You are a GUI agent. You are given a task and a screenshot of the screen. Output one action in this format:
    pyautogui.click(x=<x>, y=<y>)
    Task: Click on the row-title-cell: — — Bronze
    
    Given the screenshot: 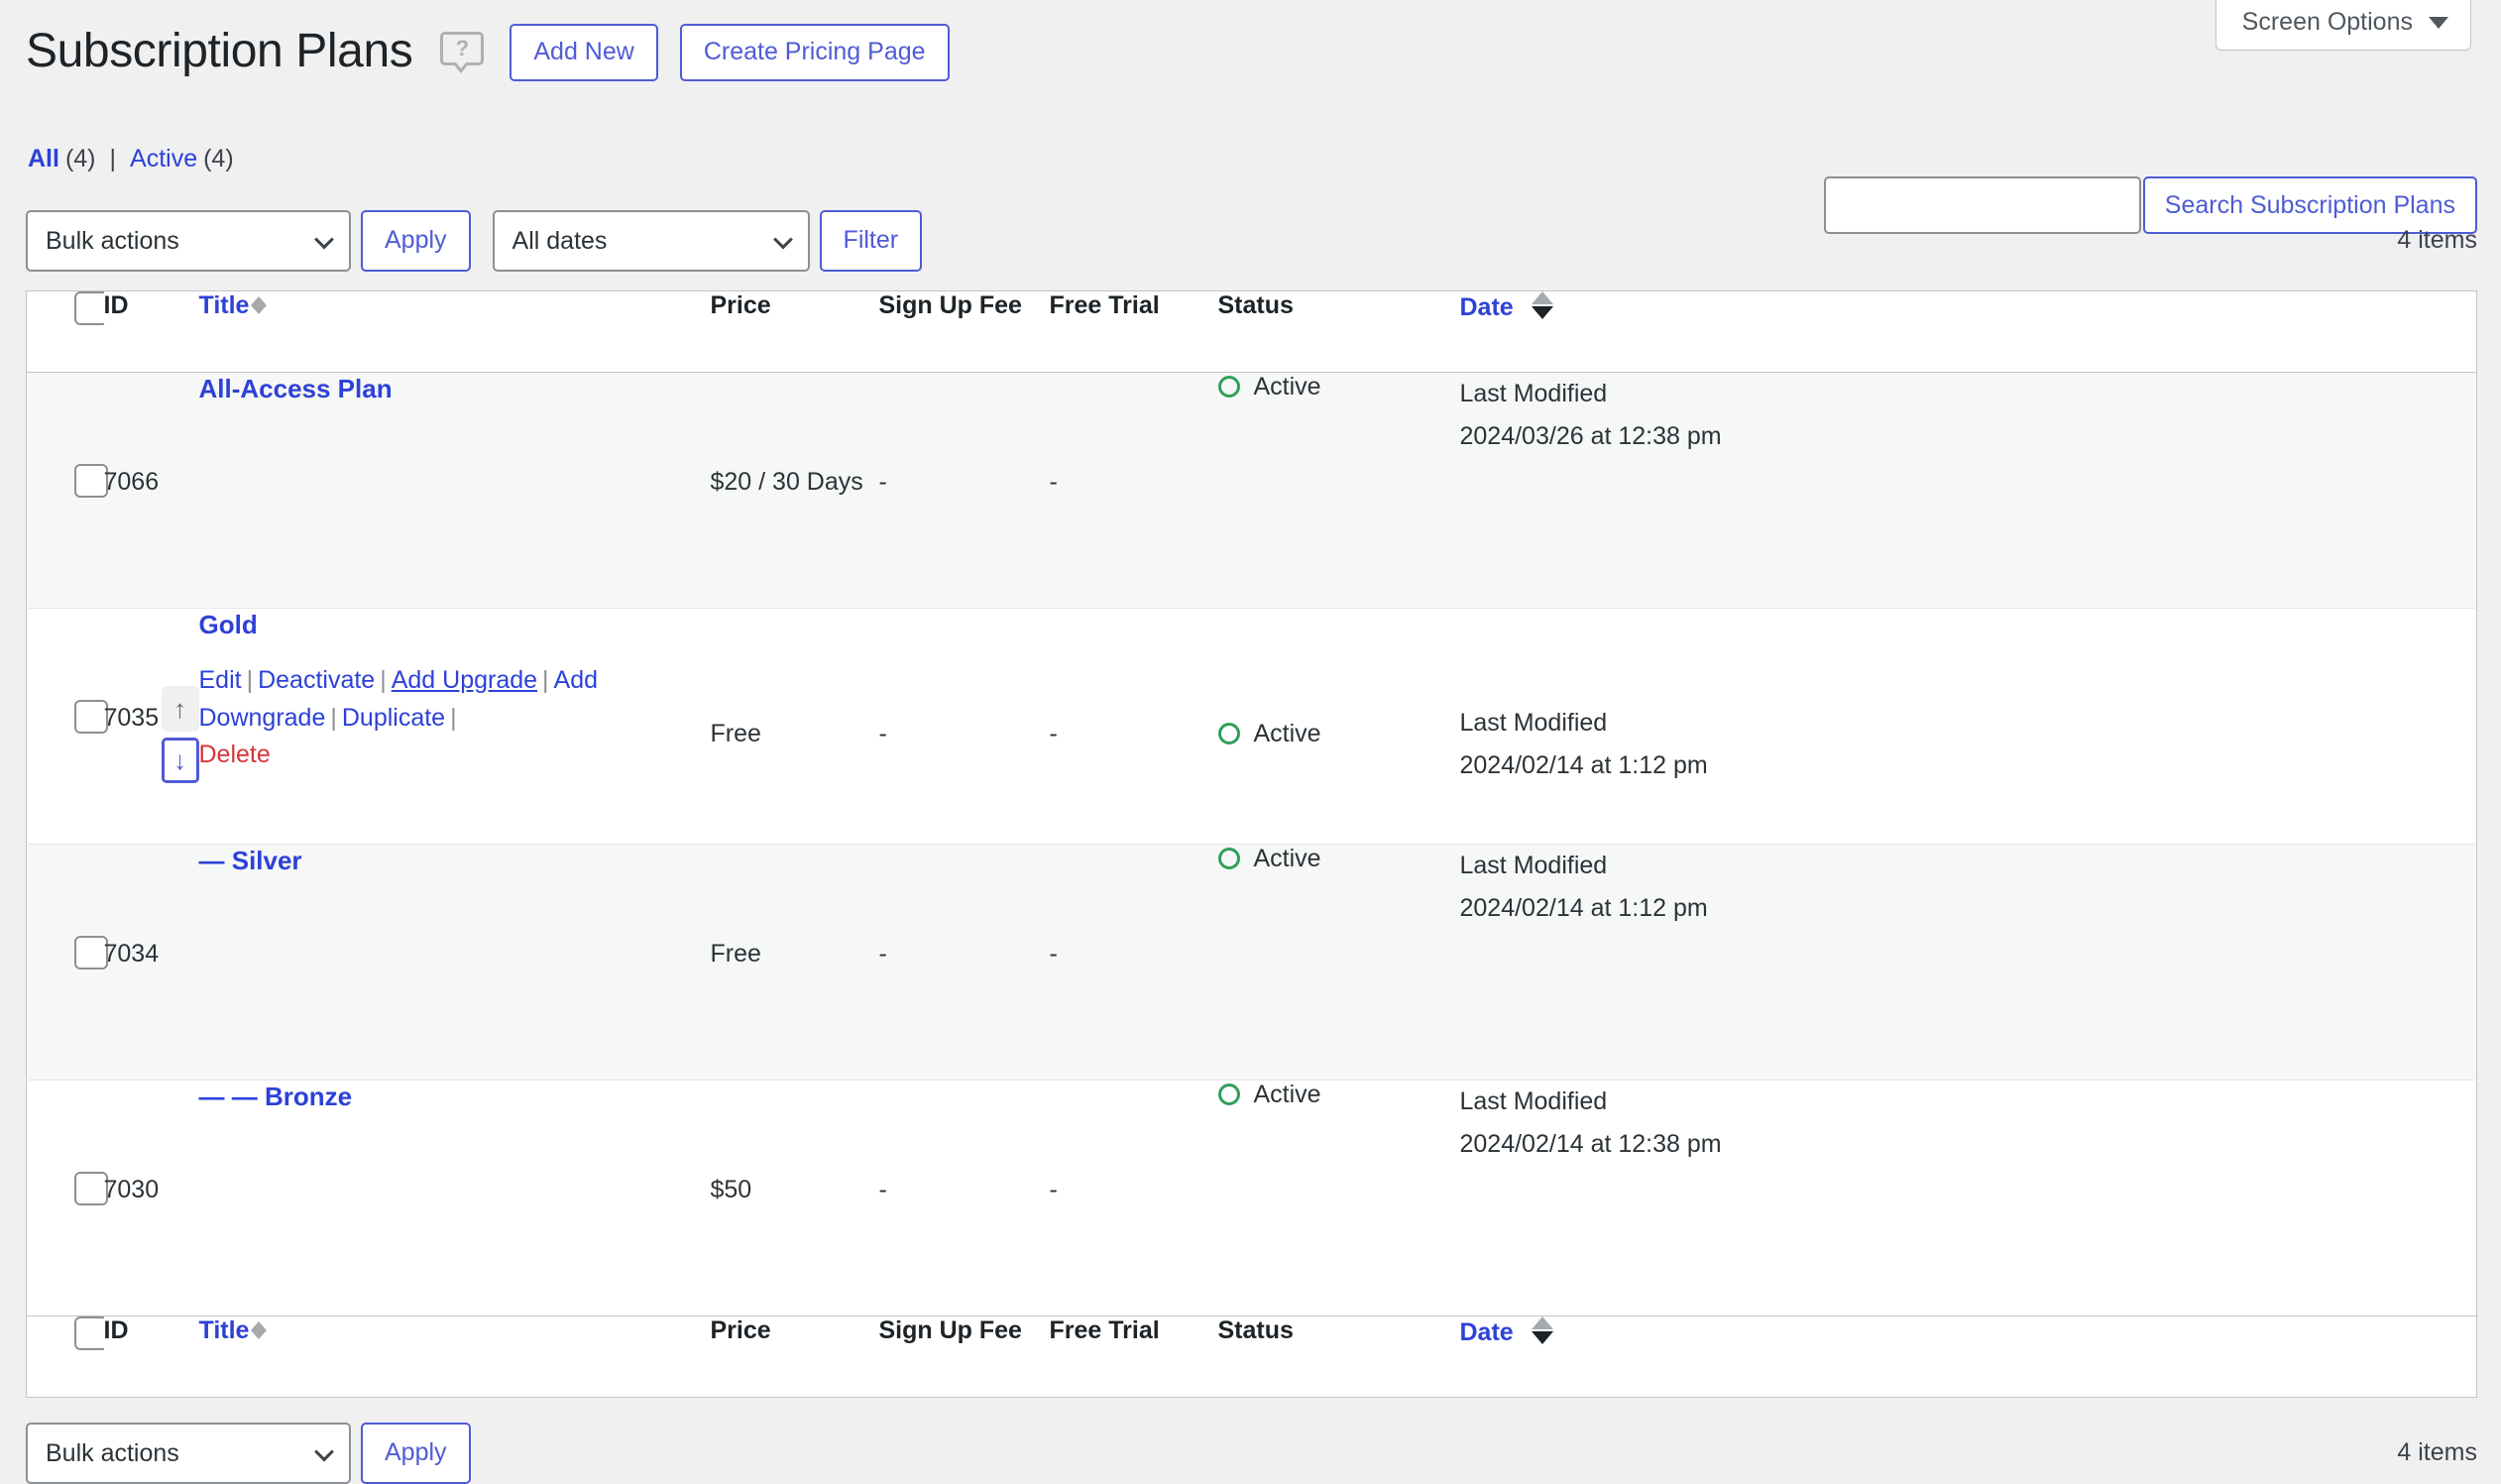 What is the action you would take?
    pyautogui.click(x=455, y=1197)
    